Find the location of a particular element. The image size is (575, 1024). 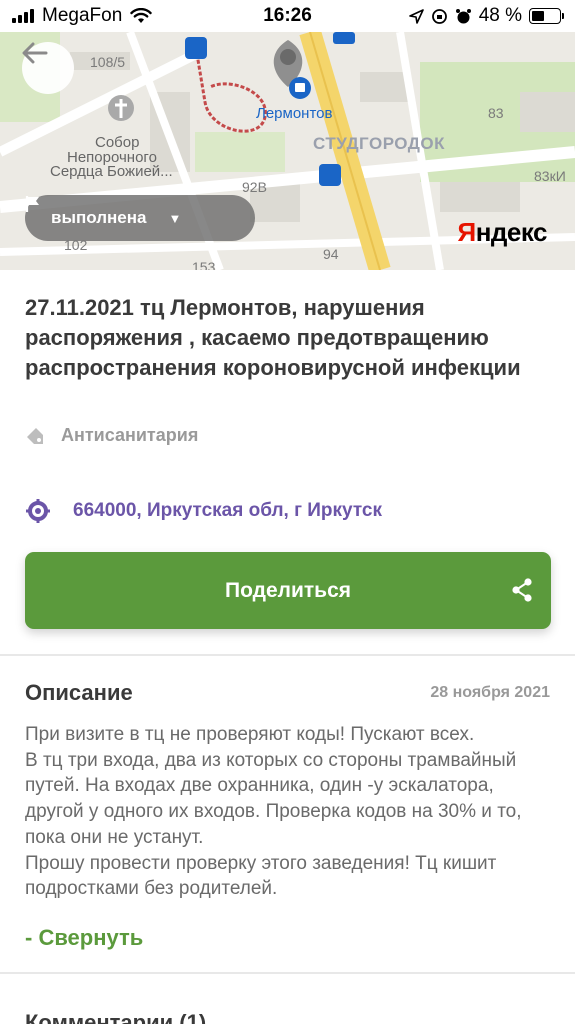

map-label-house: 108/5 is located at coordinates (108, 62).